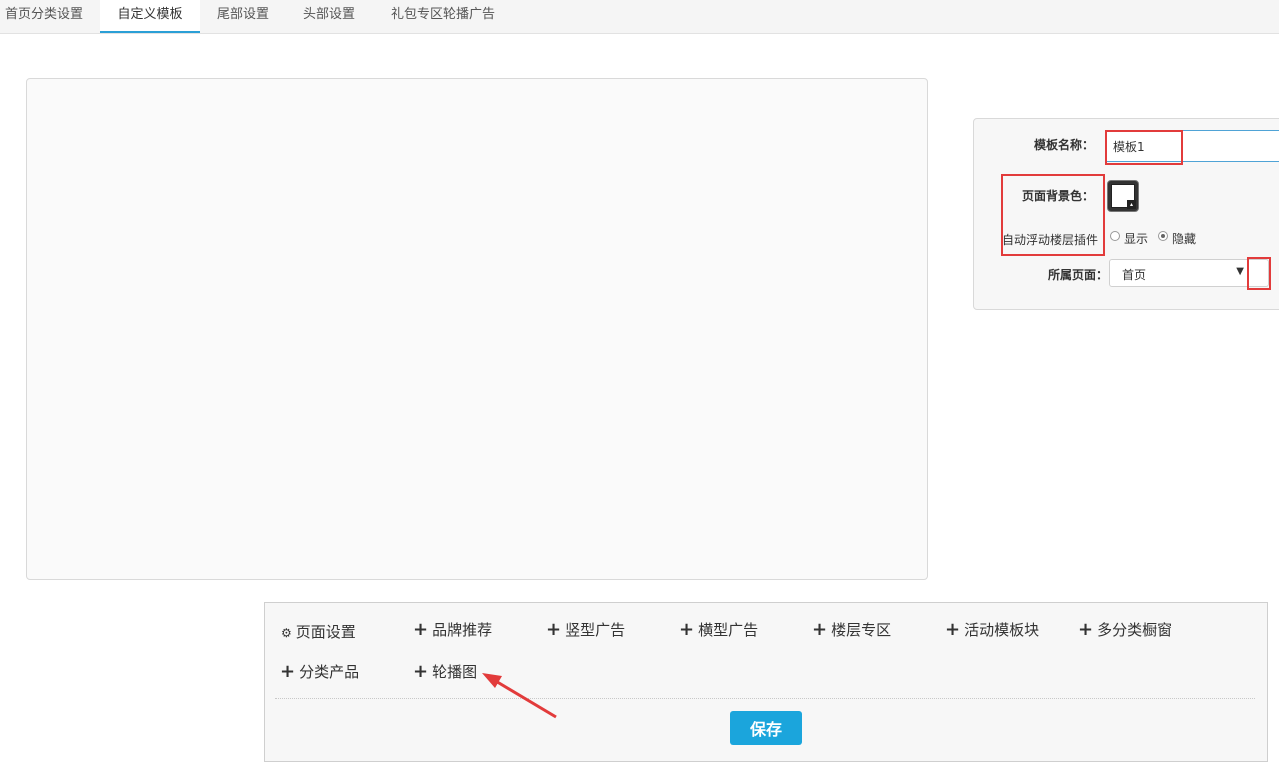 Image resolution: width=1279 pixels, height=762 pixels. Describe the element at coordinates (1123, 196) in the screenshot. I see `bg-color-picker: ▴` at that location.